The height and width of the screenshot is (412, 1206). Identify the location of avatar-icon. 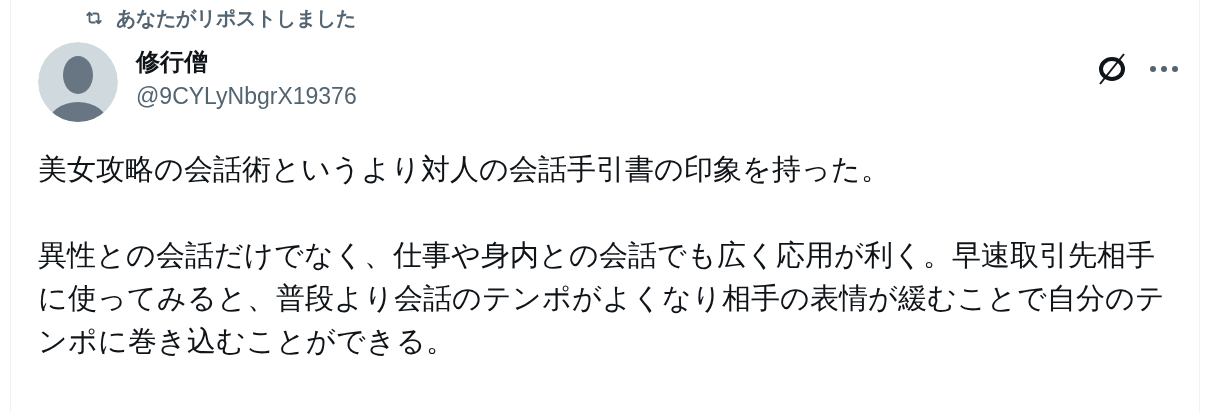
(78, 82).